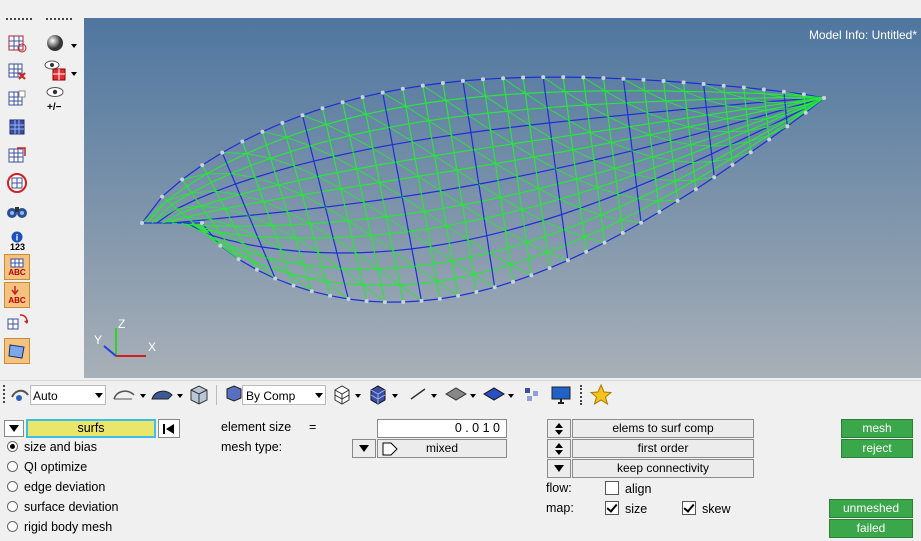  What do you see at coordinates (17, 267) in the screenshot?
I see `label-abc-icon: ABC` at bounding box center [17, 267].